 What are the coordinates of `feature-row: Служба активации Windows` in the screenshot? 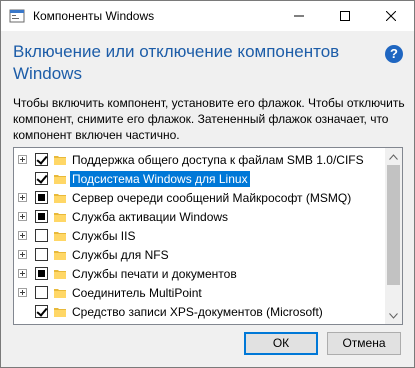 It's located at (199, 217).